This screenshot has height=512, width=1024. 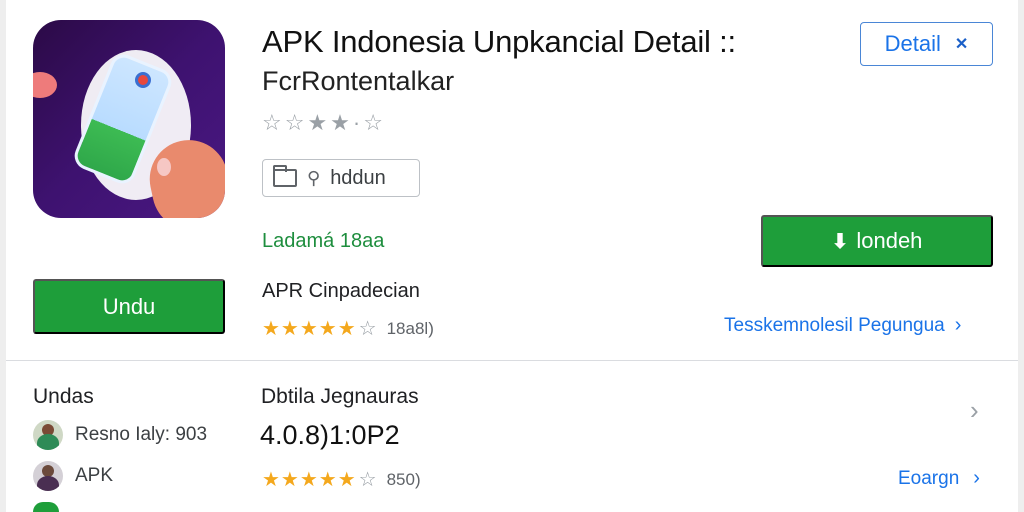 I want to click on gray-rating-stars: ☆☆★★·☆, so click(x=324, y=122).